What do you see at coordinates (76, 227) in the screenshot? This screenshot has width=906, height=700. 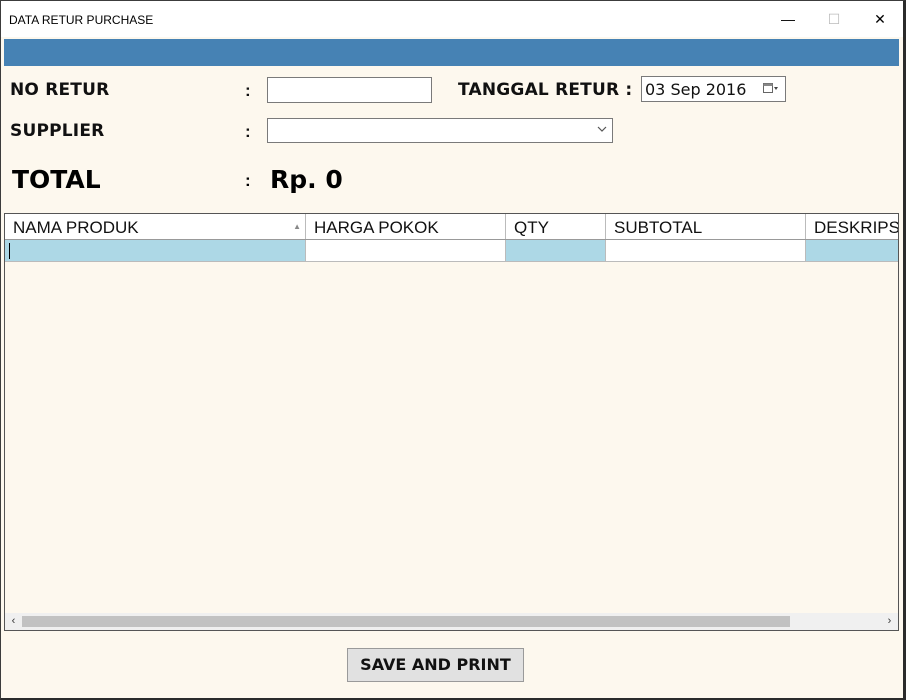 I see `column-header-label: NAMA PRODUK` at bounding box center [76, 227].